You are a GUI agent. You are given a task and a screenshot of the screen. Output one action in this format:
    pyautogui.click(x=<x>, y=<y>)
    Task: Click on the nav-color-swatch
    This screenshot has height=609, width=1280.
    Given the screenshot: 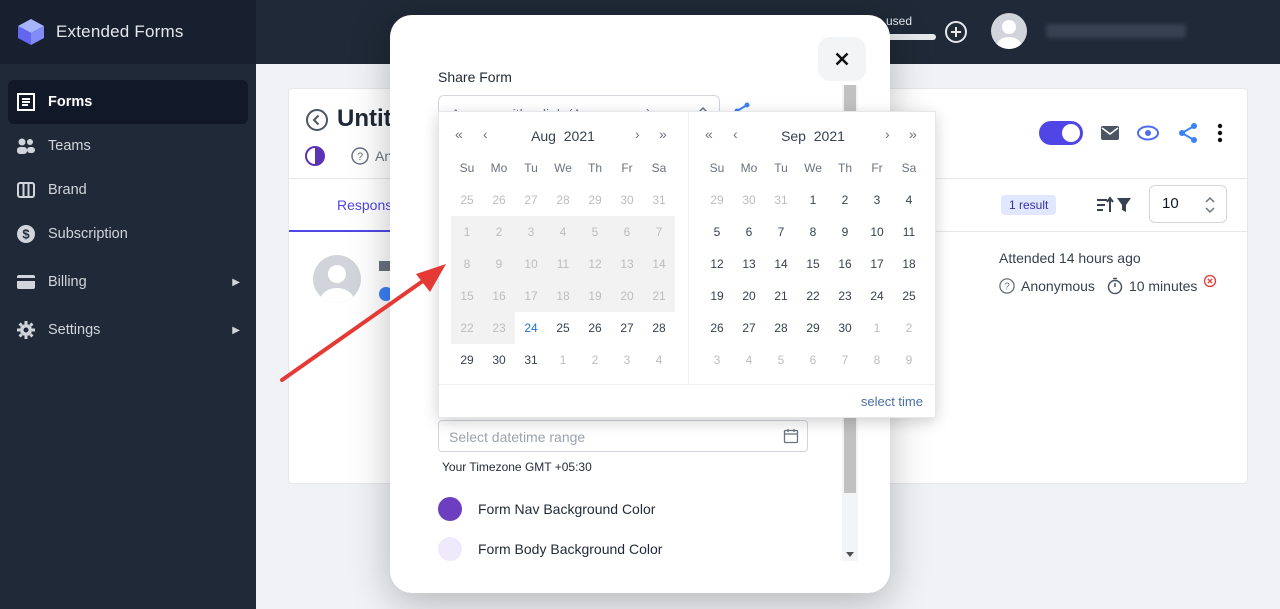 What is the action you would take?
    pyautogui.click(x=450, y=509)
    